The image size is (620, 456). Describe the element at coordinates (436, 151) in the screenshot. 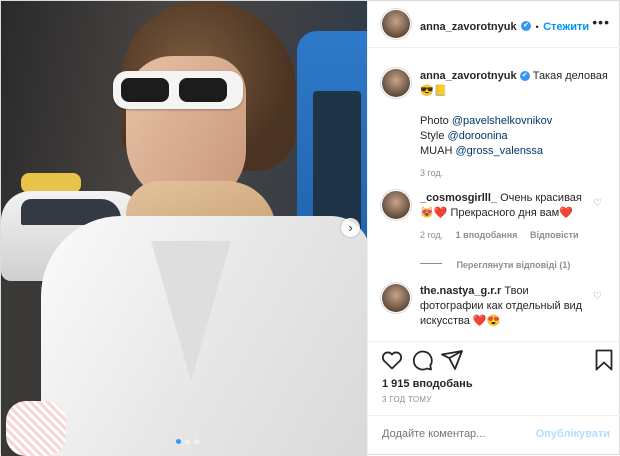

I see `muah-credit-label: MUAH` at that location.